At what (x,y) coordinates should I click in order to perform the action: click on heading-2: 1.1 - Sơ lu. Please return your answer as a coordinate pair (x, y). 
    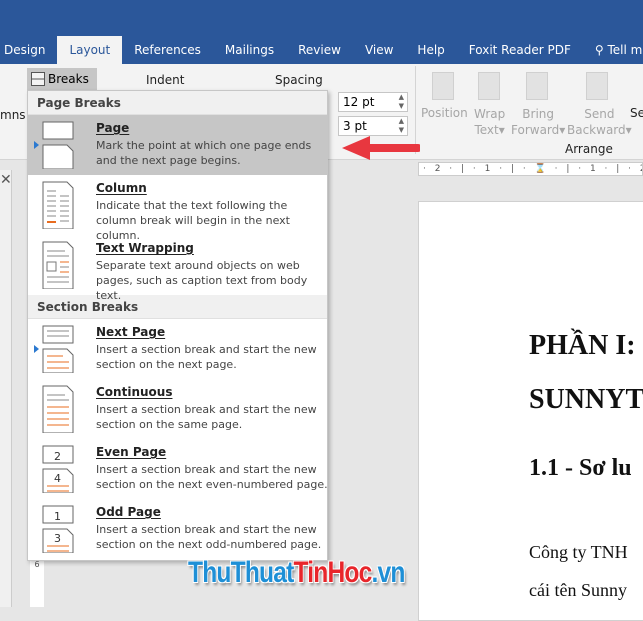
    Looking at the image, I should click on (580, 468).